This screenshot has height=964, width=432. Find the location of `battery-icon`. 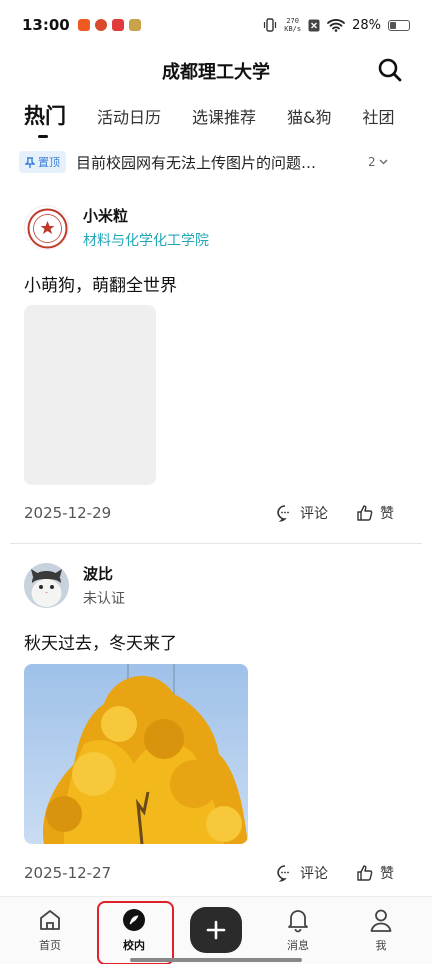

battery-icon is located at coordinates (399, 25).